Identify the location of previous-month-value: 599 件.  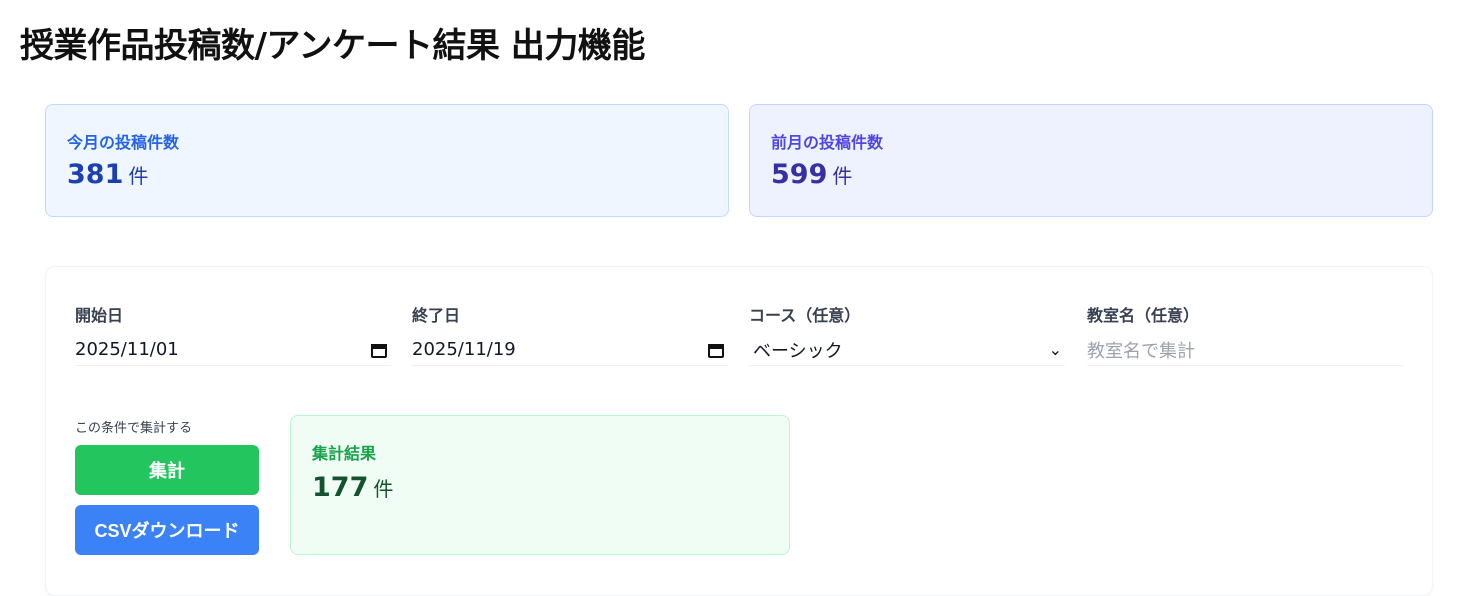
(811, 174).